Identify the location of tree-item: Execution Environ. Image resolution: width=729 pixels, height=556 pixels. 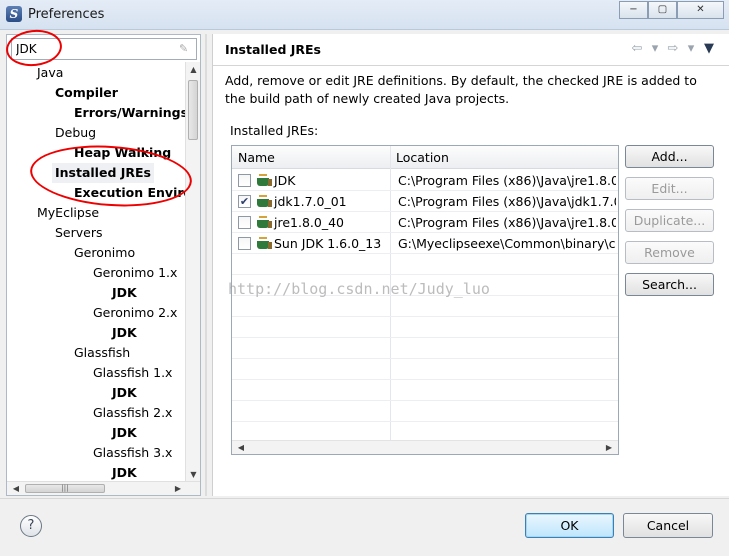
(129, 193).